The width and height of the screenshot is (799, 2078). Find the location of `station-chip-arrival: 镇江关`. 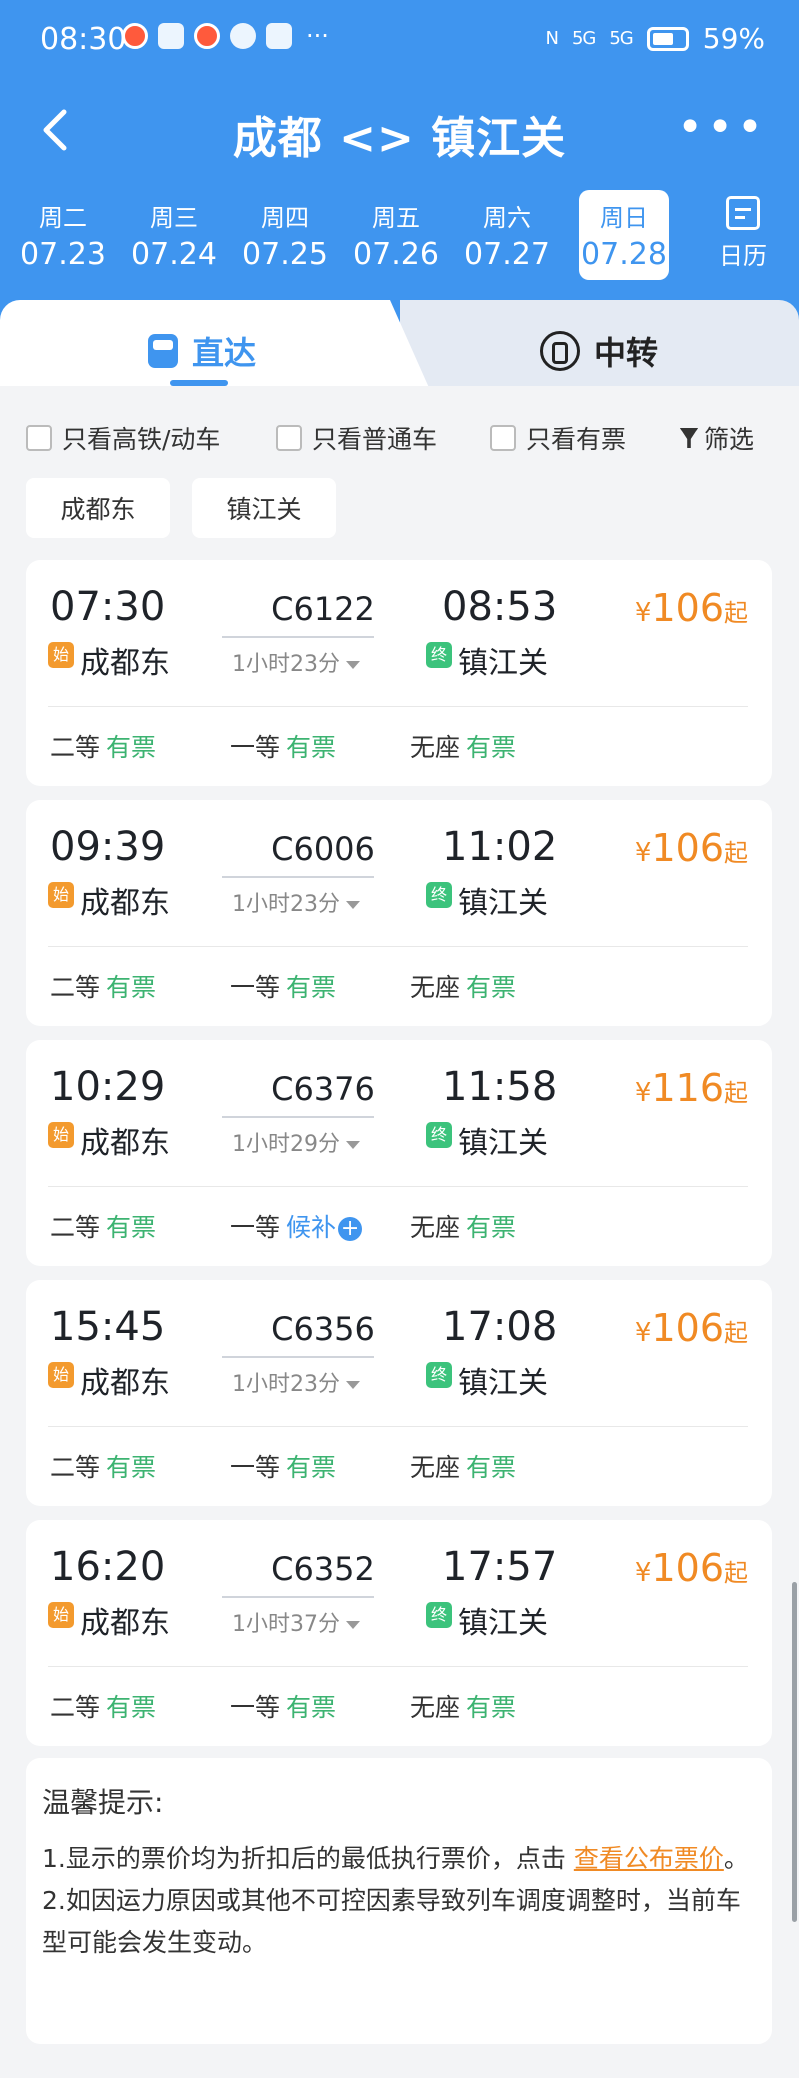

station-chip-arrival: 镇江关 is located at coordinates (264, 508).